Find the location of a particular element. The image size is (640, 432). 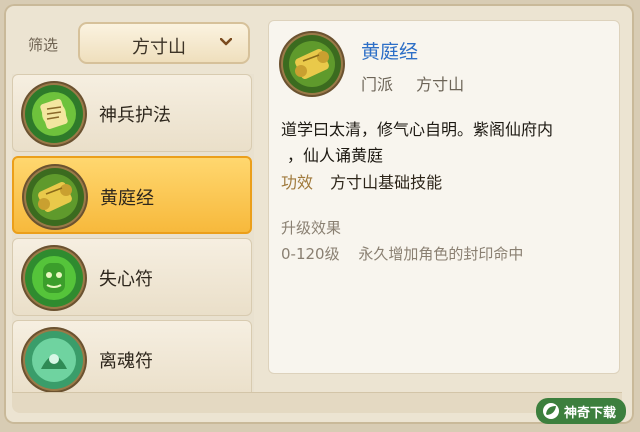

sect-value: 方寸山 is located at coordinates (440, 84).